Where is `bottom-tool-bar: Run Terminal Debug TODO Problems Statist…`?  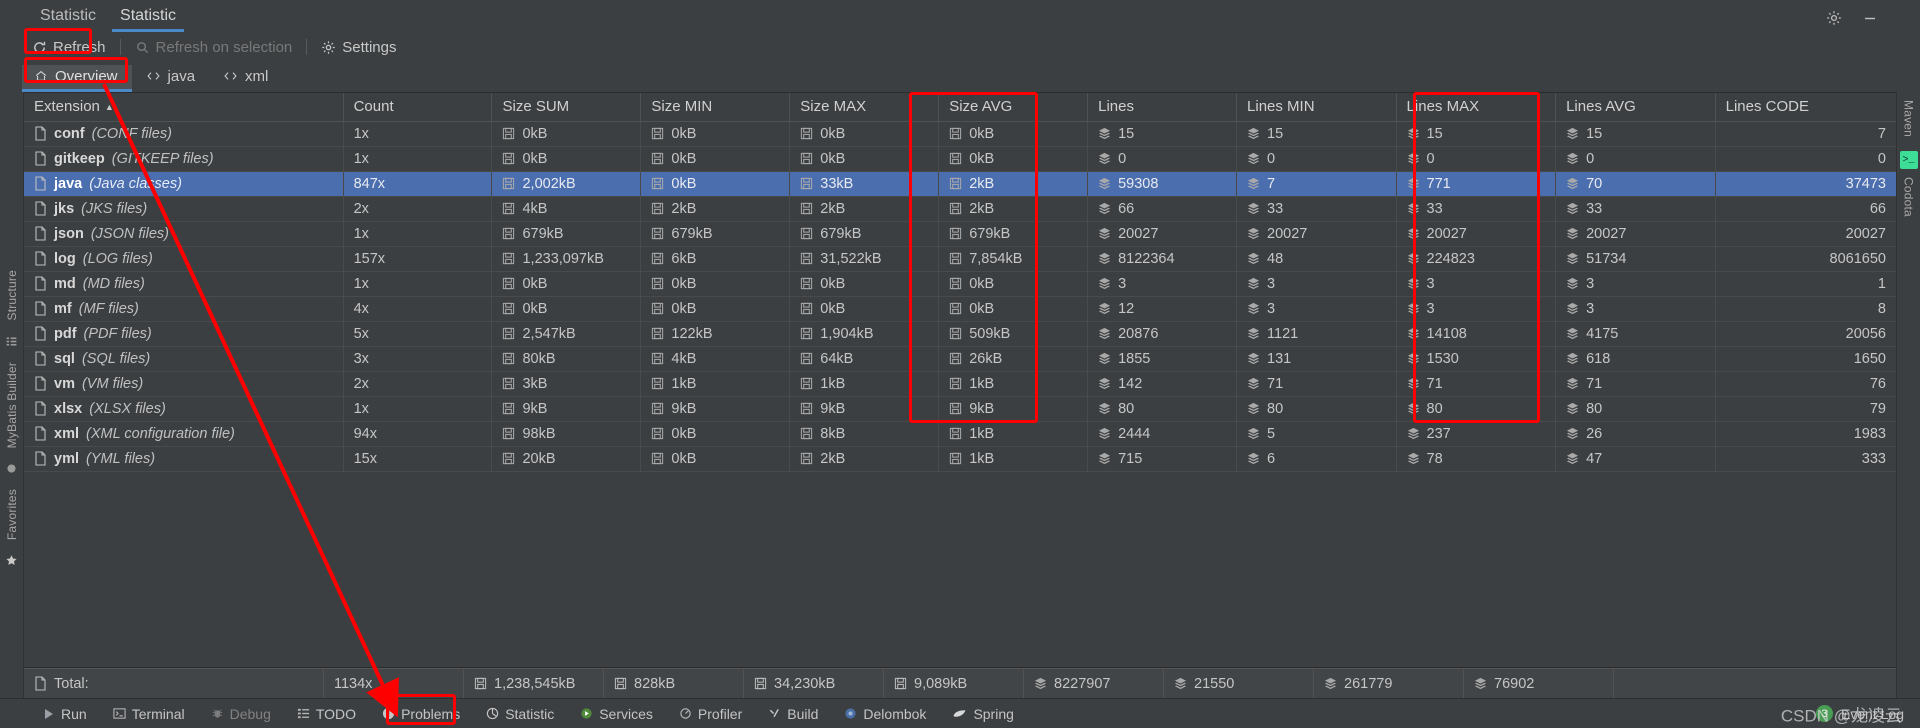 bottom-tool-bar: Run Terminal Debug TODO Problems Statist… is located at coordinates (960, 713).